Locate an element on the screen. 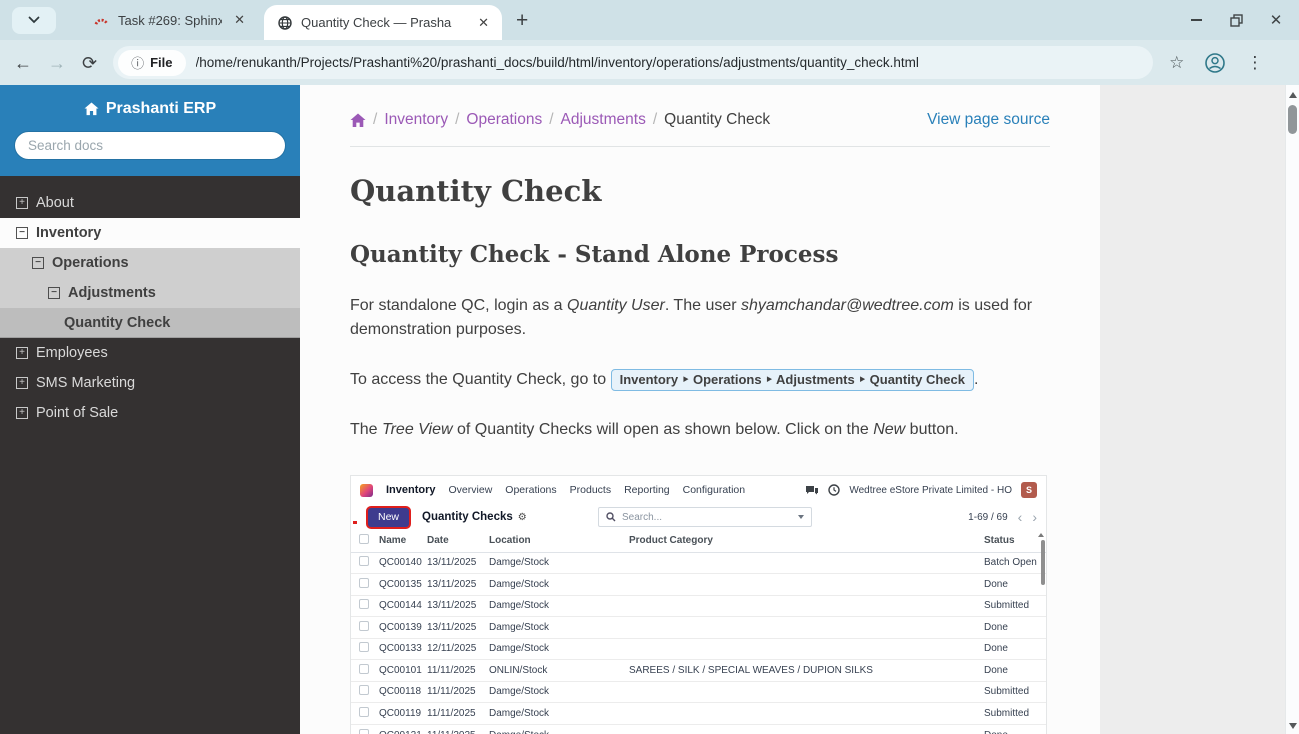 Image resolution: width=1299 pixels, height=734 pixels. header-checkbox-cell is located at coordinates (364, 541).